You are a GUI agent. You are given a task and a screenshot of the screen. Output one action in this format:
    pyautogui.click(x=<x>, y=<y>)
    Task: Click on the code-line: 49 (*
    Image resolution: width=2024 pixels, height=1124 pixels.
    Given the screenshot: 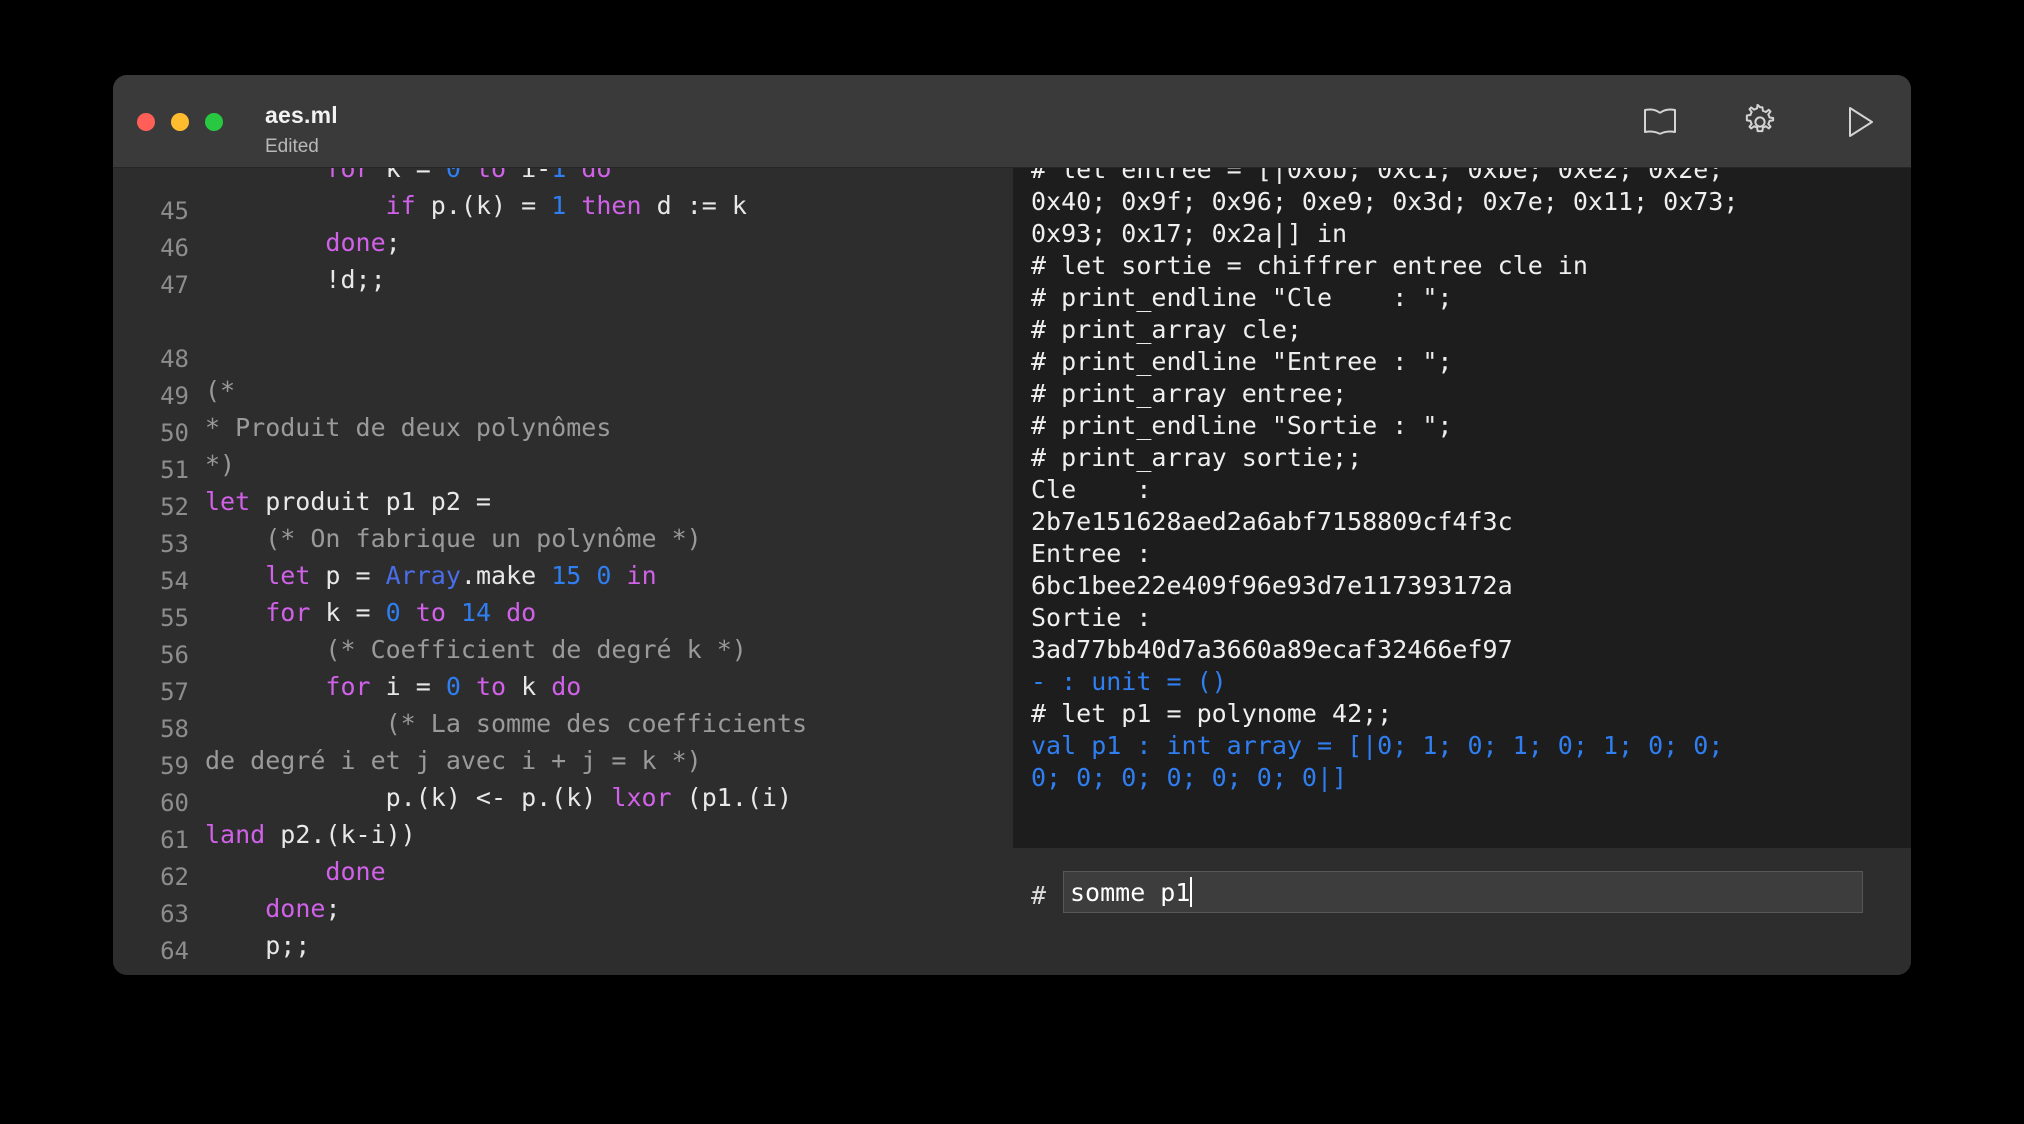 What is the action you would take?
    pyautogui.click(x=563, y=391)
    